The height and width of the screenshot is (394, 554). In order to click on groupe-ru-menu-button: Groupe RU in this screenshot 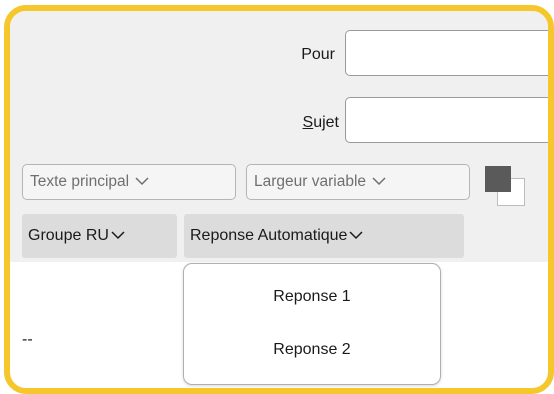, I will do `click(99, 236)`.